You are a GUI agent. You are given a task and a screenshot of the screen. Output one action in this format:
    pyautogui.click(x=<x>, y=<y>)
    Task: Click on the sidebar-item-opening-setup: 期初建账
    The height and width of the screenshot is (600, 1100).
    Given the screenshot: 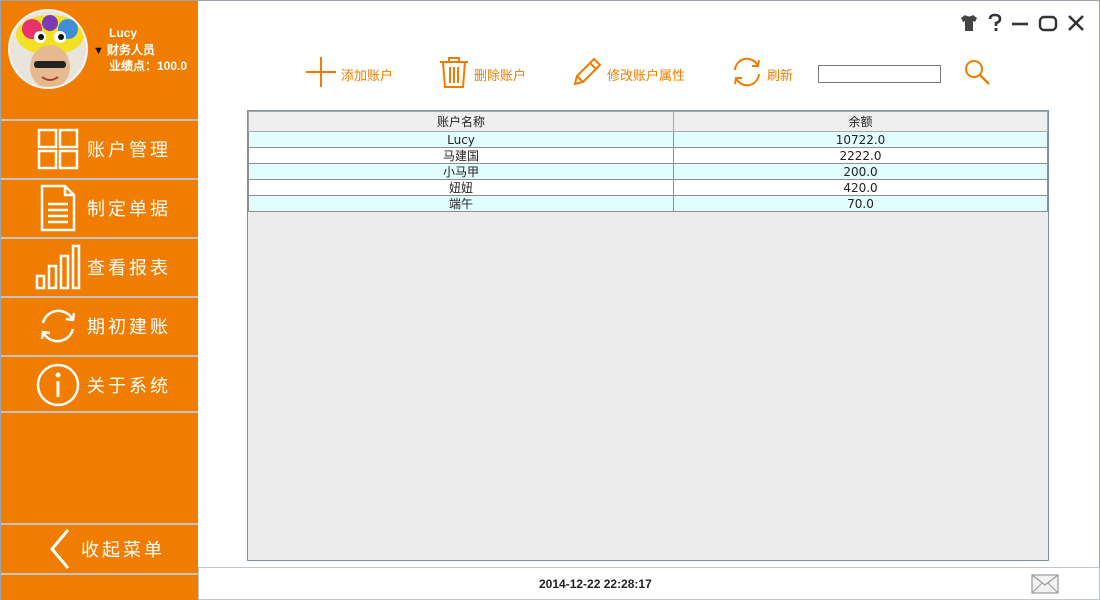 What is the action you would take?
    pyautogui.click(x=99, y=325)
    